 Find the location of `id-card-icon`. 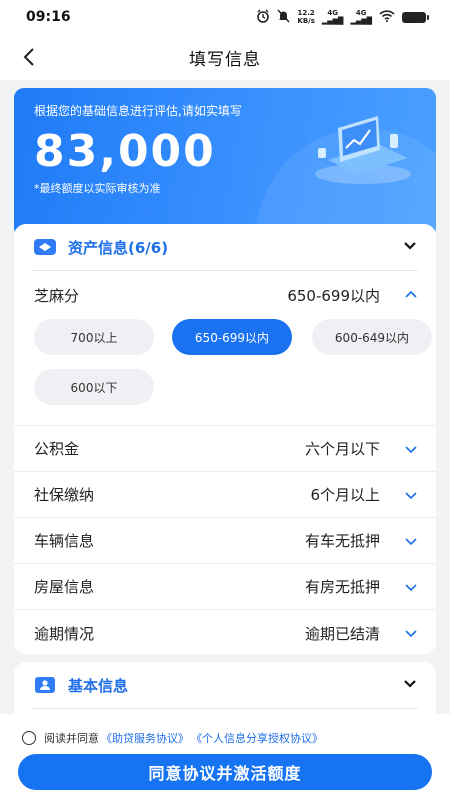

id-card-icon is located at coordinates (45, 685).